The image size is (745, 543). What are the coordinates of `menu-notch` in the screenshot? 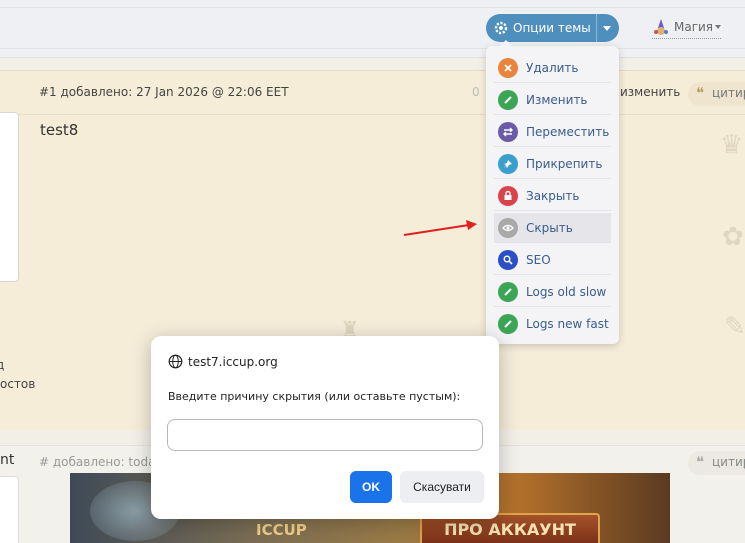 It's located at (506, 43).